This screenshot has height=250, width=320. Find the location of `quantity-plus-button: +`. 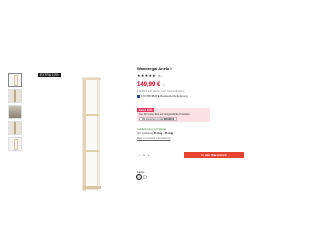

quantity-plus-button: + is located at coordinates (148, 155).